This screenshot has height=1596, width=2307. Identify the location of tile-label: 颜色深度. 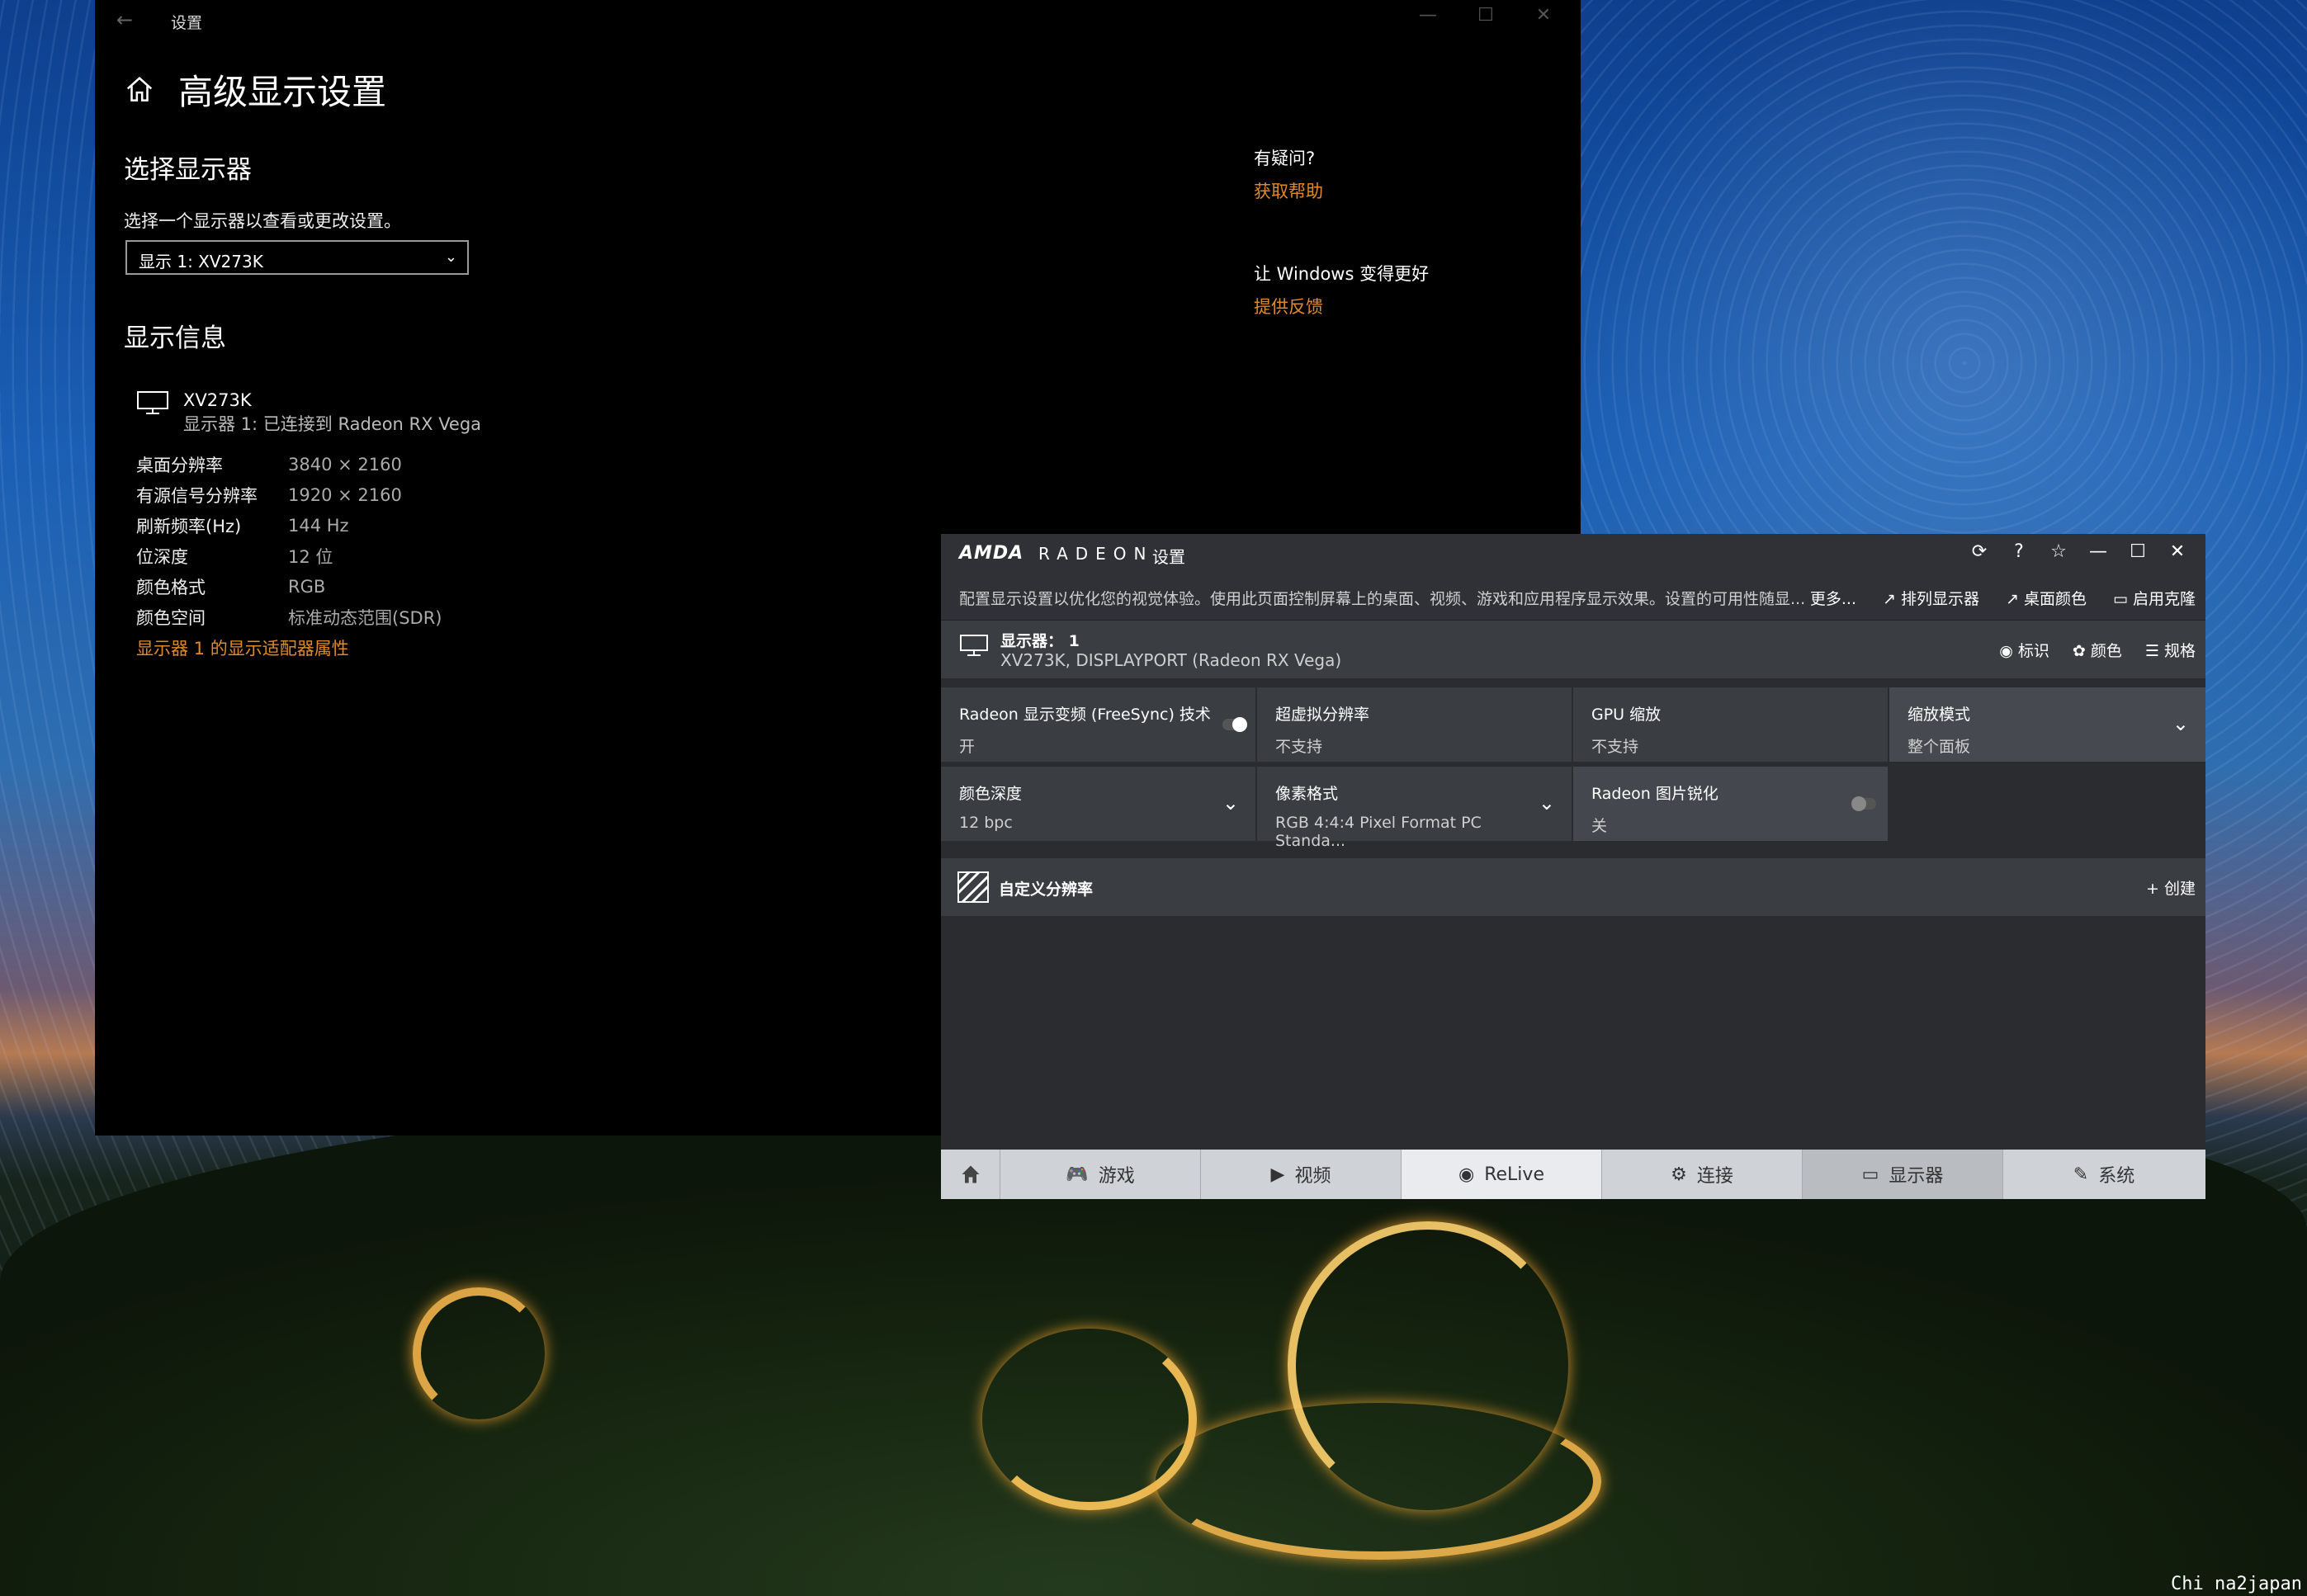
(991, 794).